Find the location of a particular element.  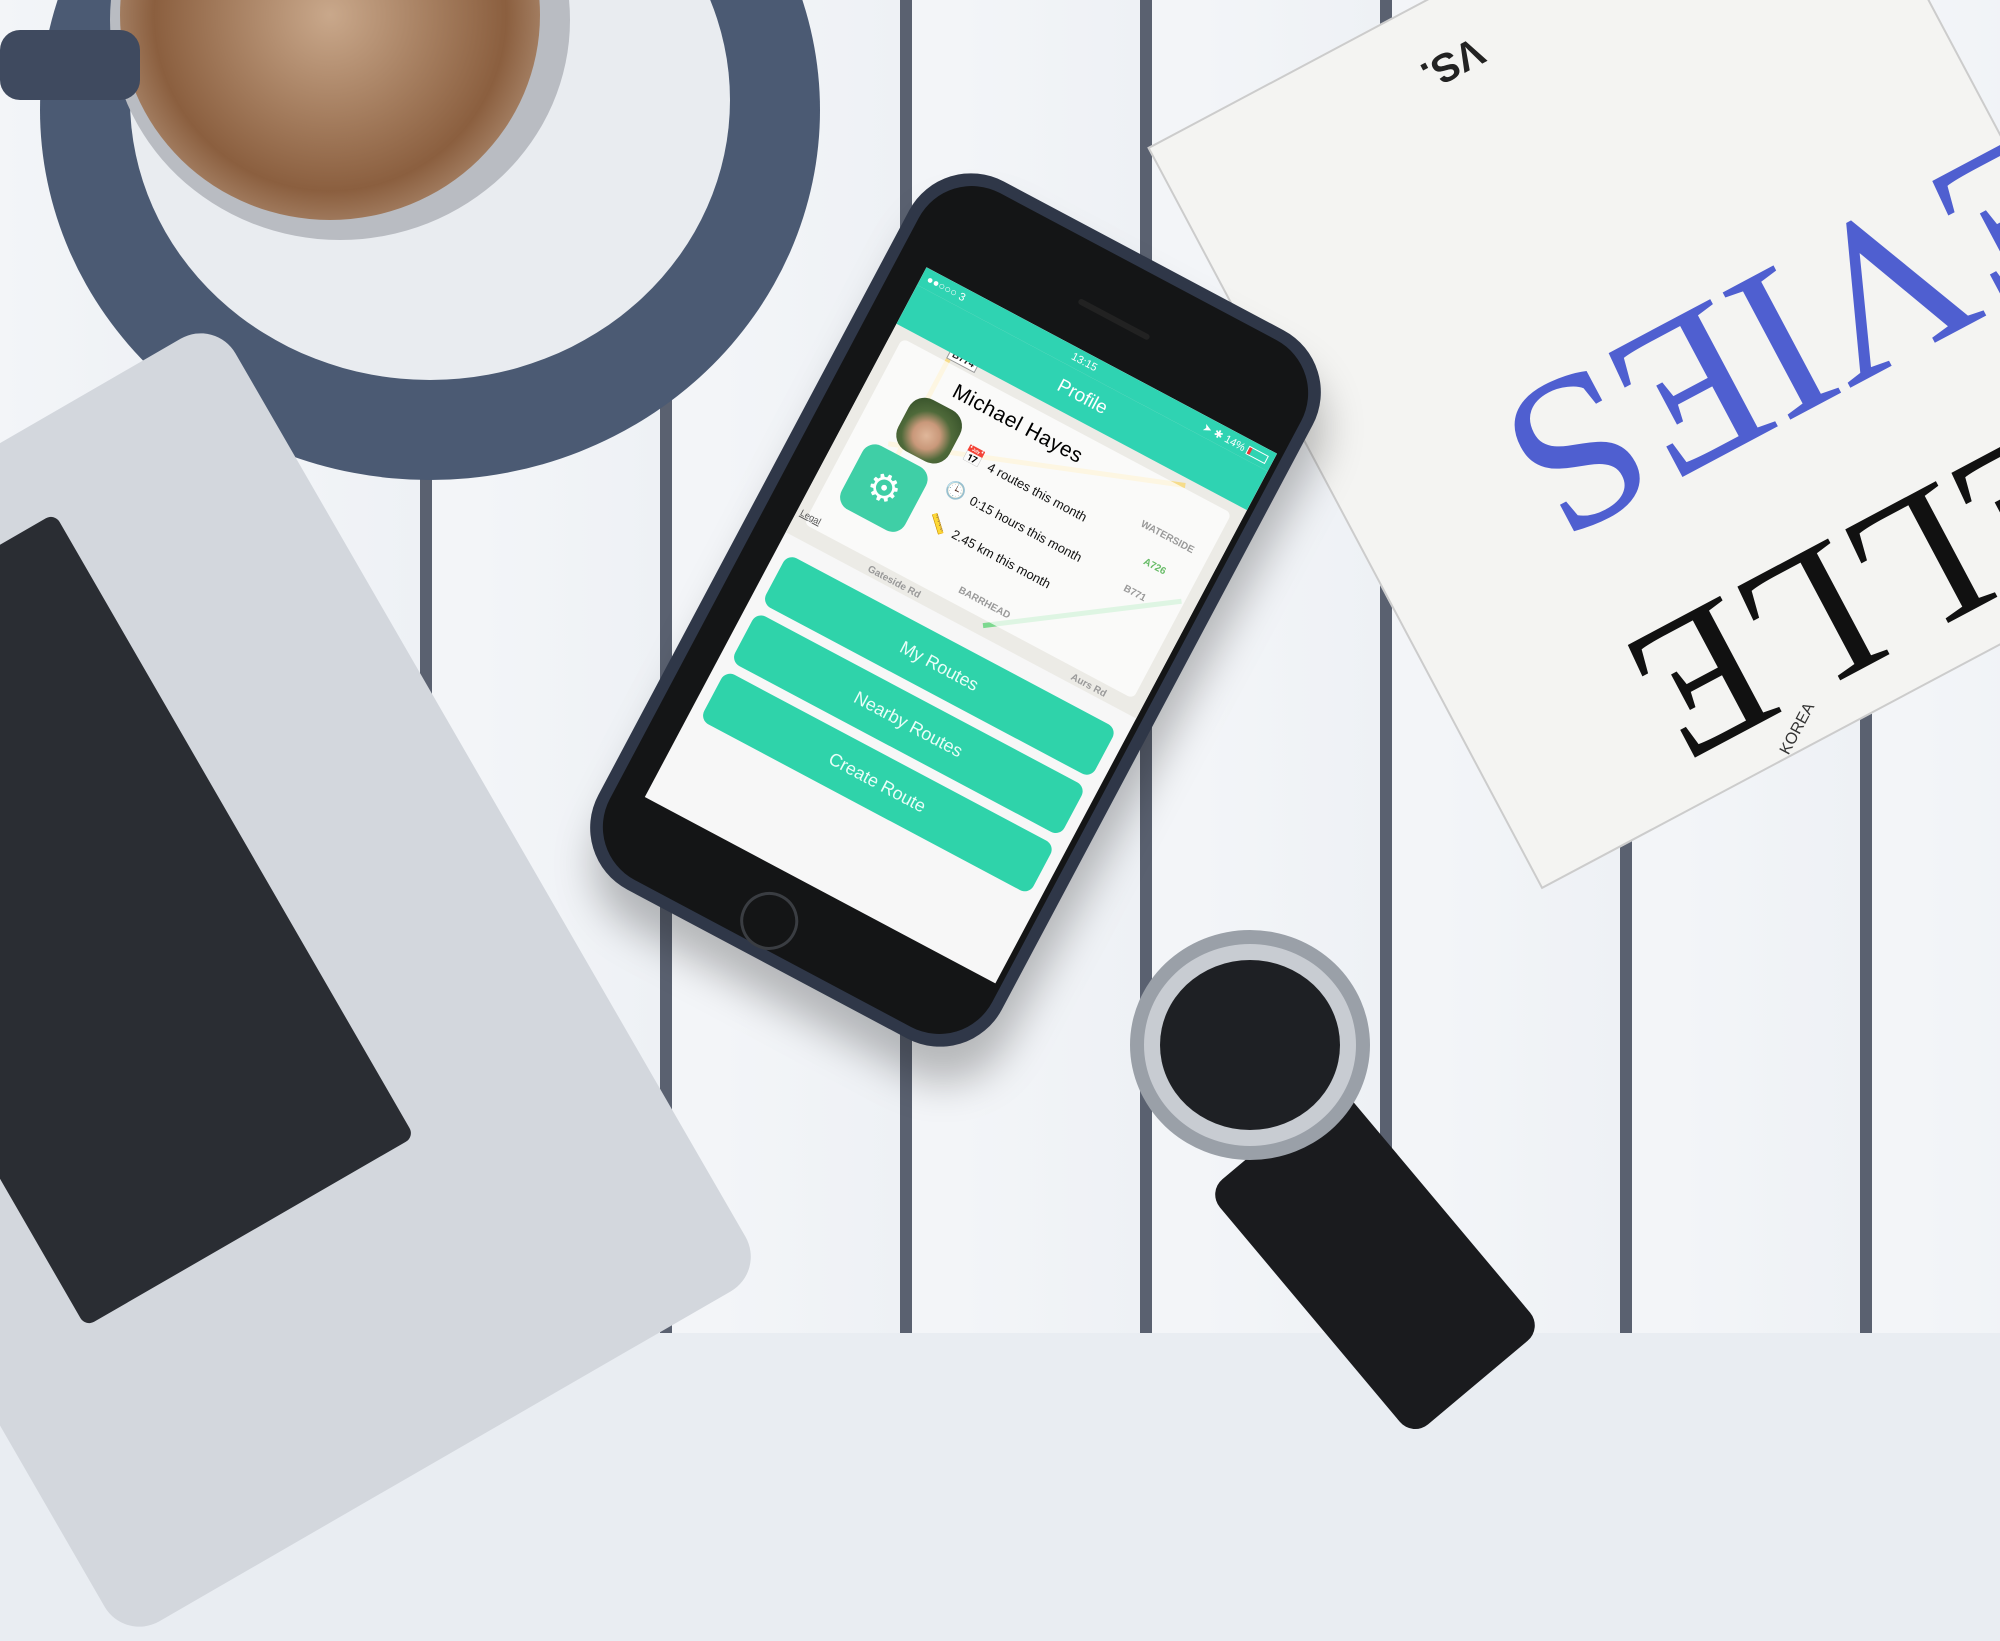

calendar-icon: 📅 is located at coordinates (973, 457).